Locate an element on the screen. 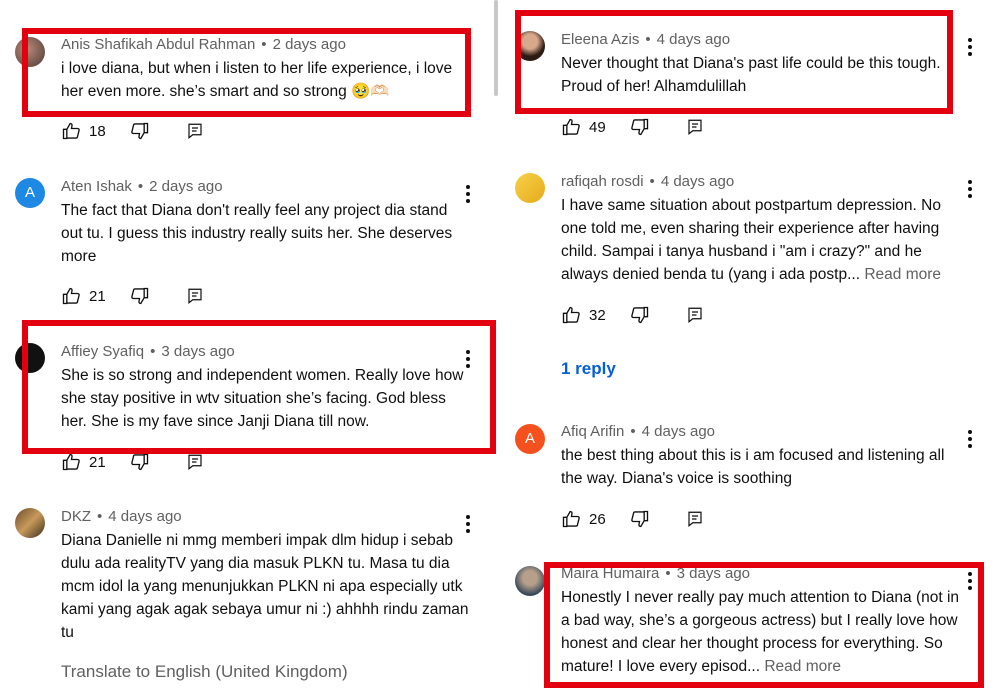  like-count: 32 is located at coordinates (597, 315).